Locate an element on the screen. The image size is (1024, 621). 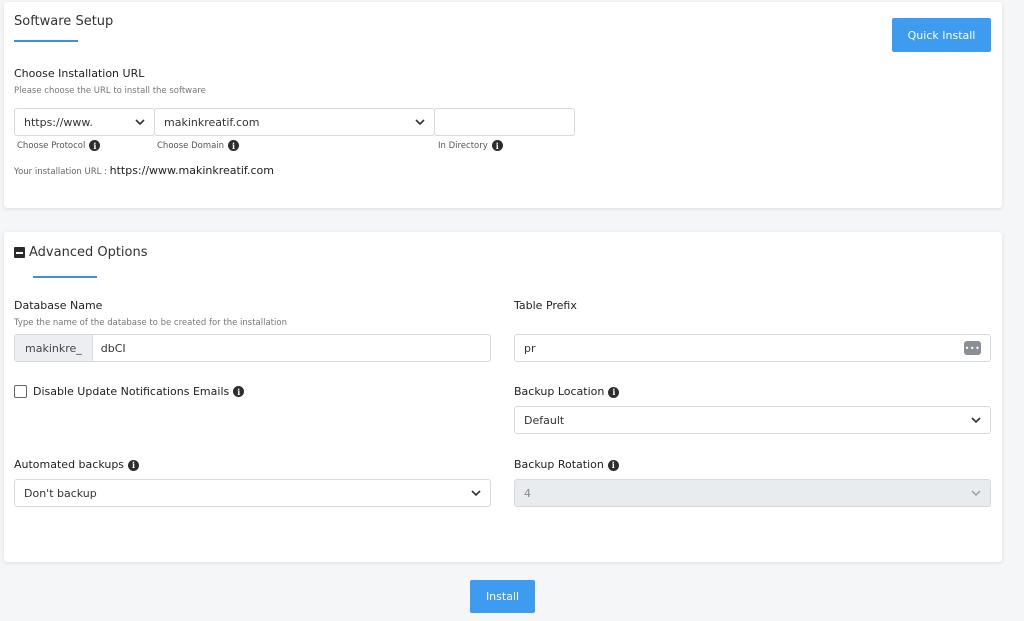
domain-value: makinkreatif.com is located at coordinates (212, 122).